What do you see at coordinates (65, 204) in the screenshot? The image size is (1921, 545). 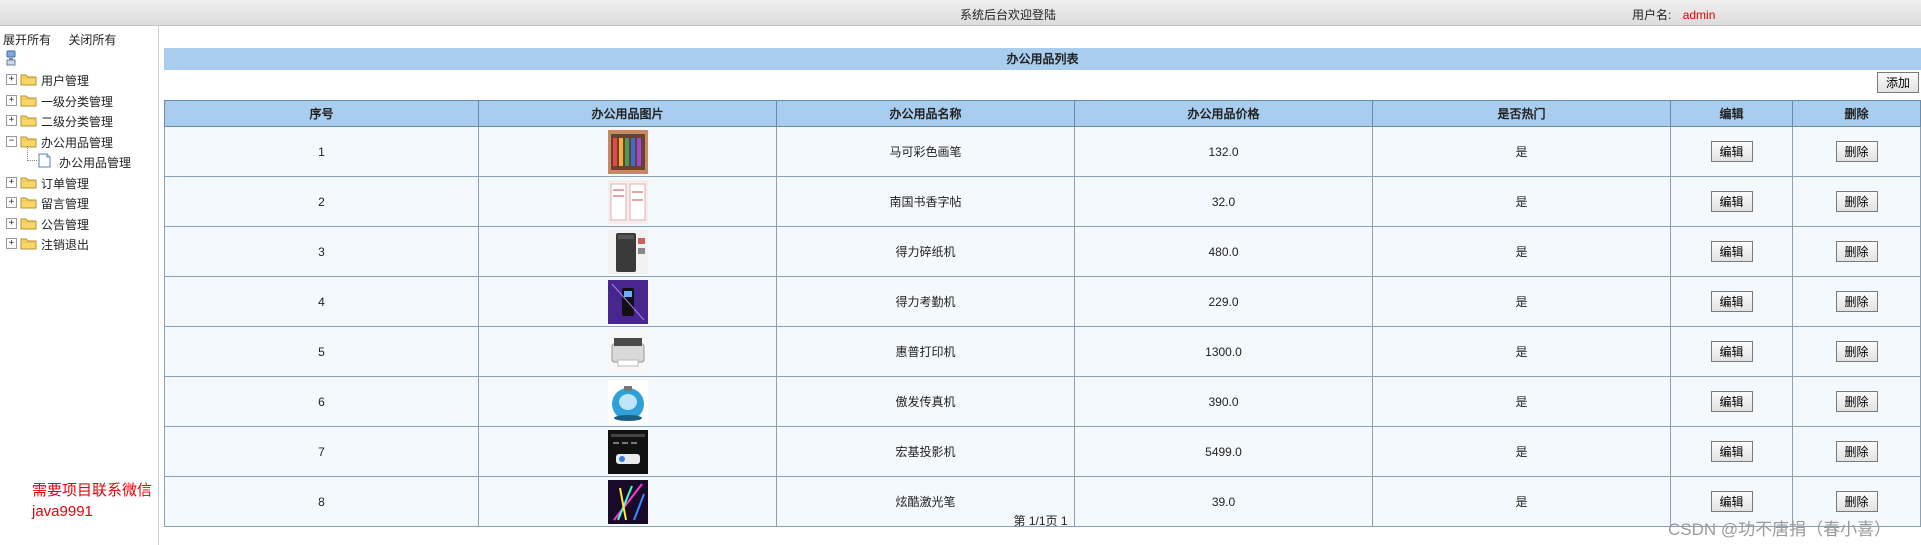 I see `sidebar-item-label: 留言管理` at bounding box center [65, 204].